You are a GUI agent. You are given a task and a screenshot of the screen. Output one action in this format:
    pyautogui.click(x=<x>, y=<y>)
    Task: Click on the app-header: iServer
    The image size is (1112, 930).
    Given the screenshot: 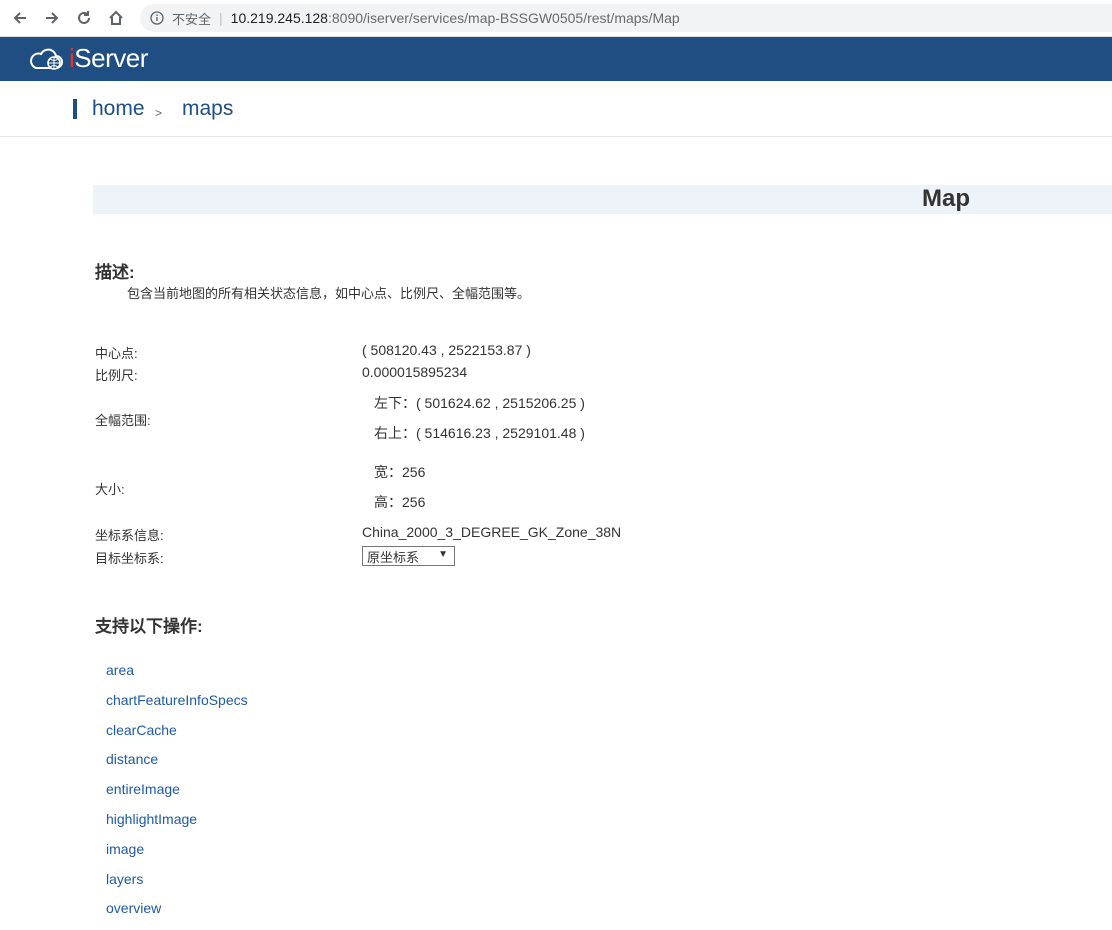 What is the action you would take?
    pyautogui.click(x=556, y=59)
    